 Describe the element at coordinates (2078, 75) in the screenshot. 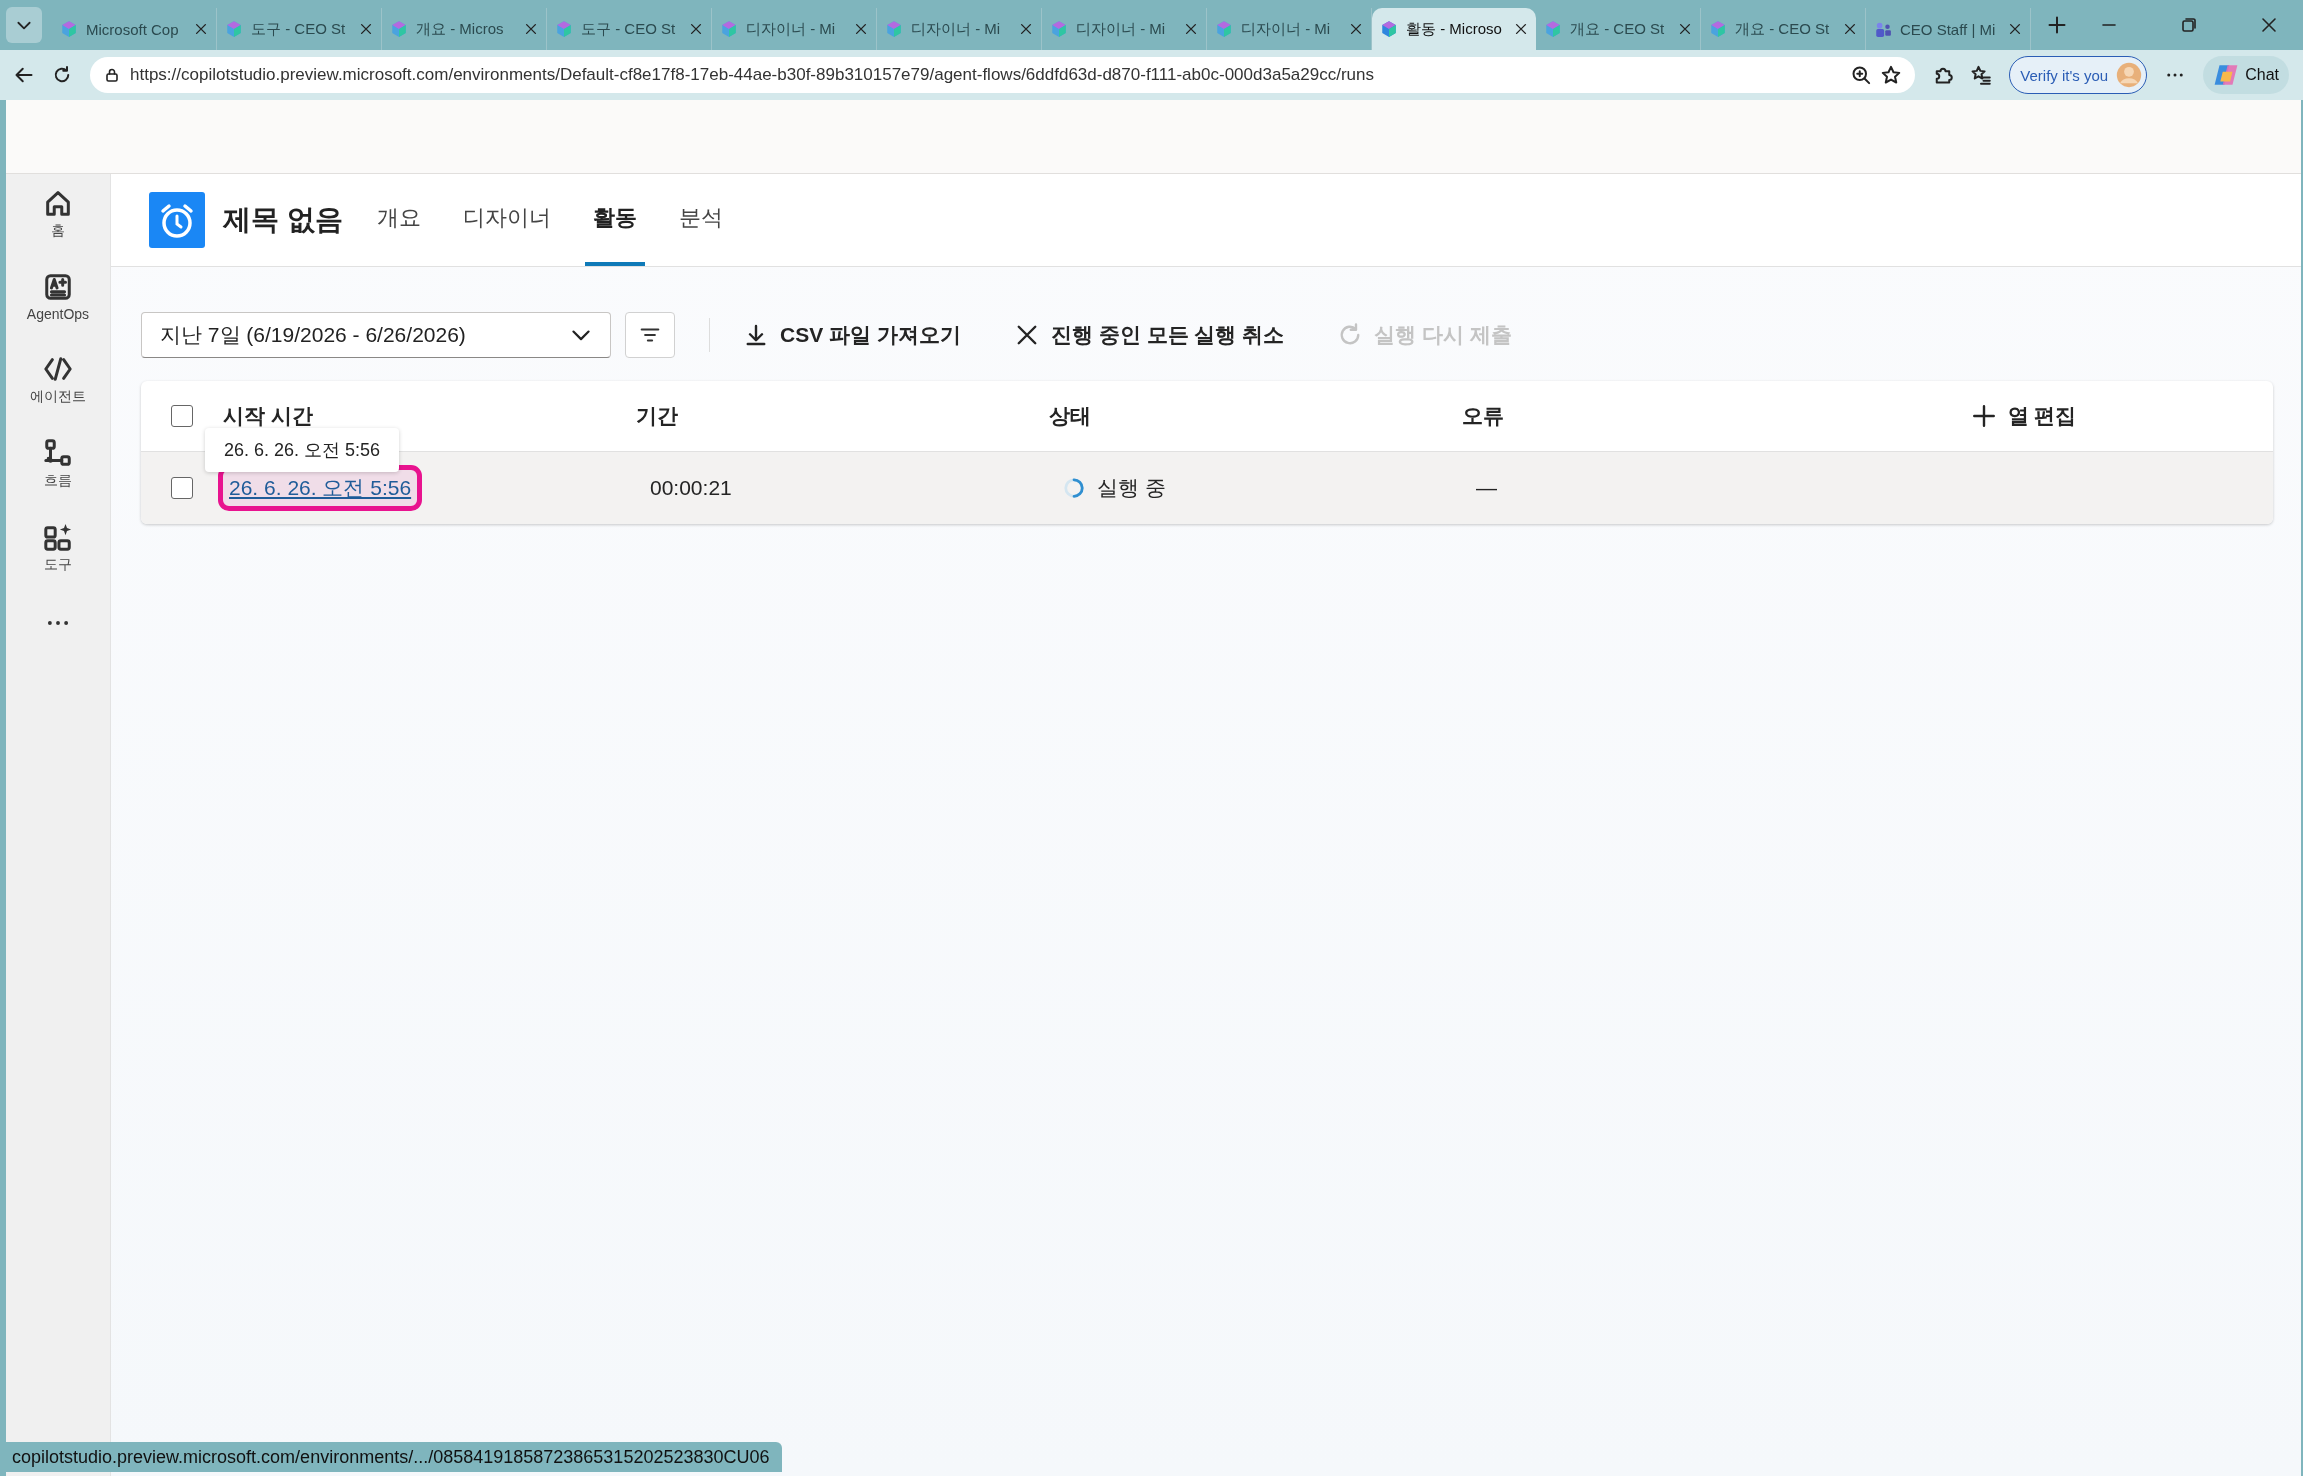

I see `verify-button: Verify it's you` at that location.